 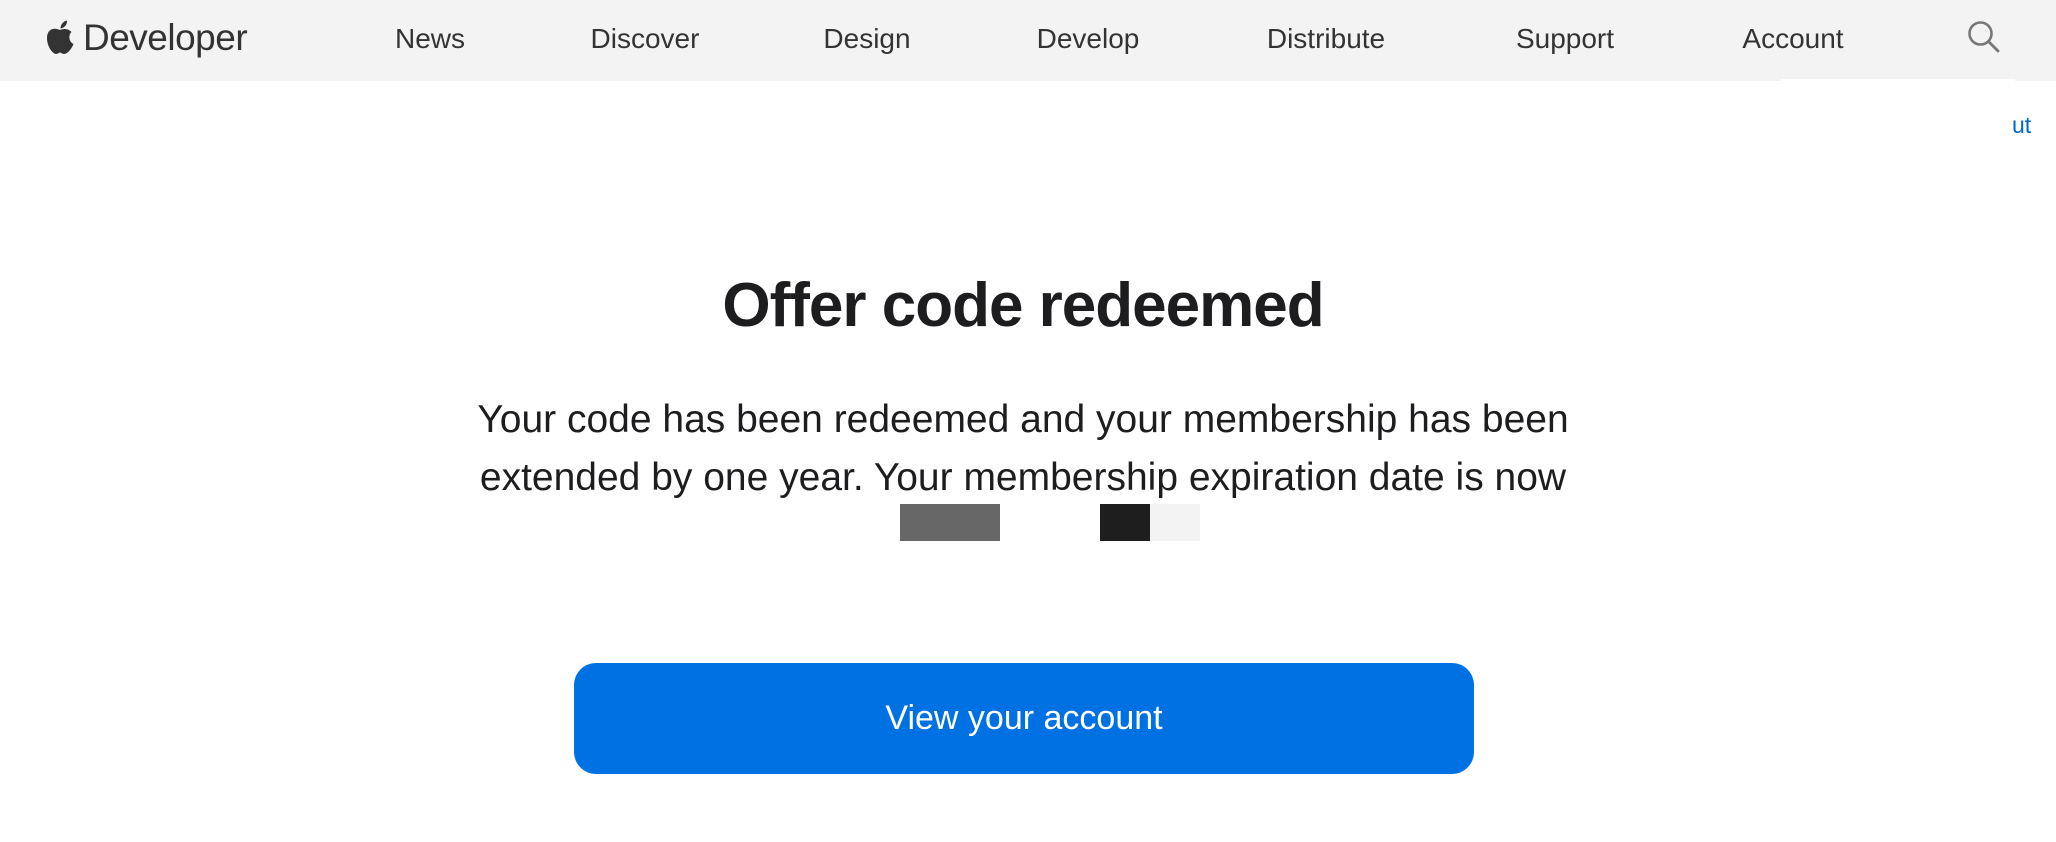 I want to click on developer-home-link: Developer, so click(x=146, y=38).